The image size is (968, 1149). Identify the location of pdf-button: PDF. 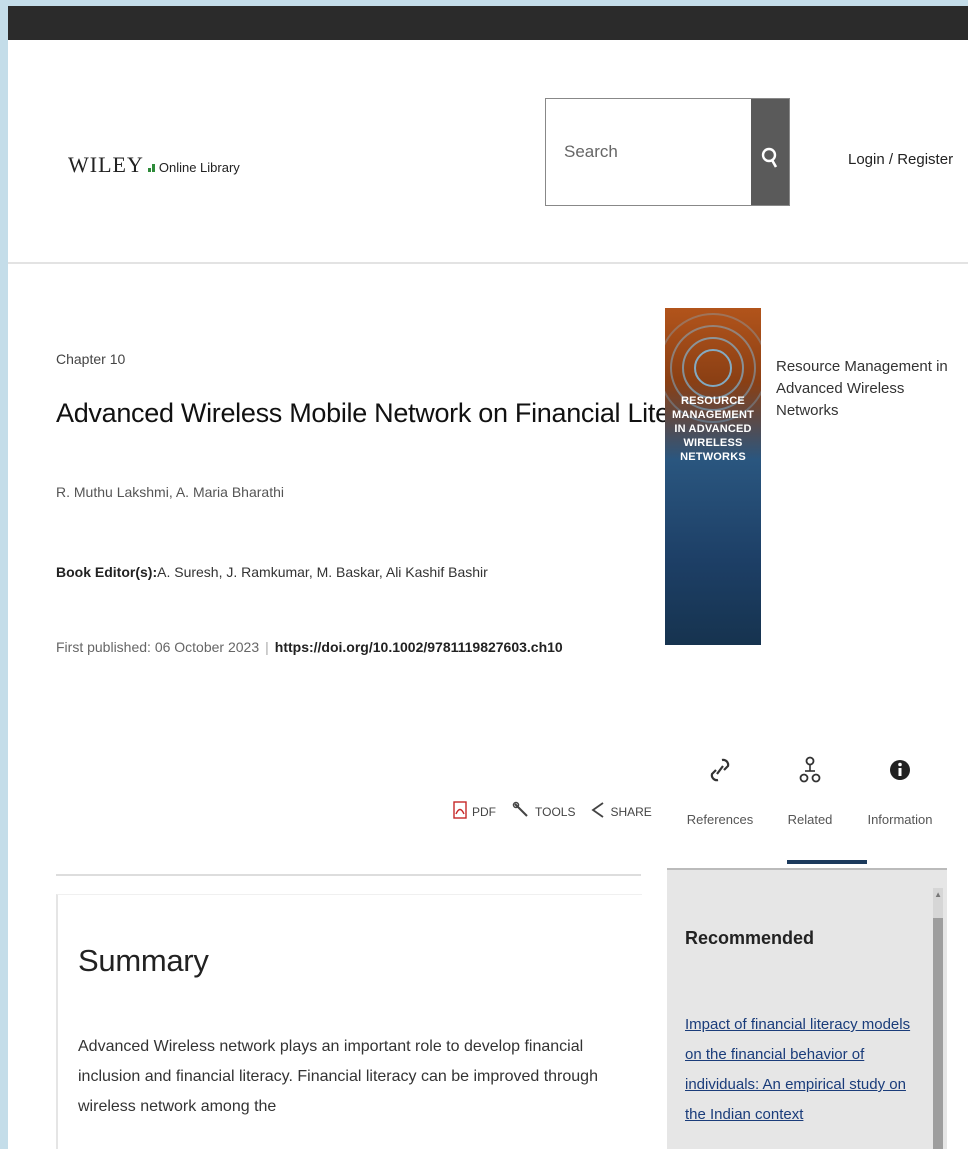
(474, 811).